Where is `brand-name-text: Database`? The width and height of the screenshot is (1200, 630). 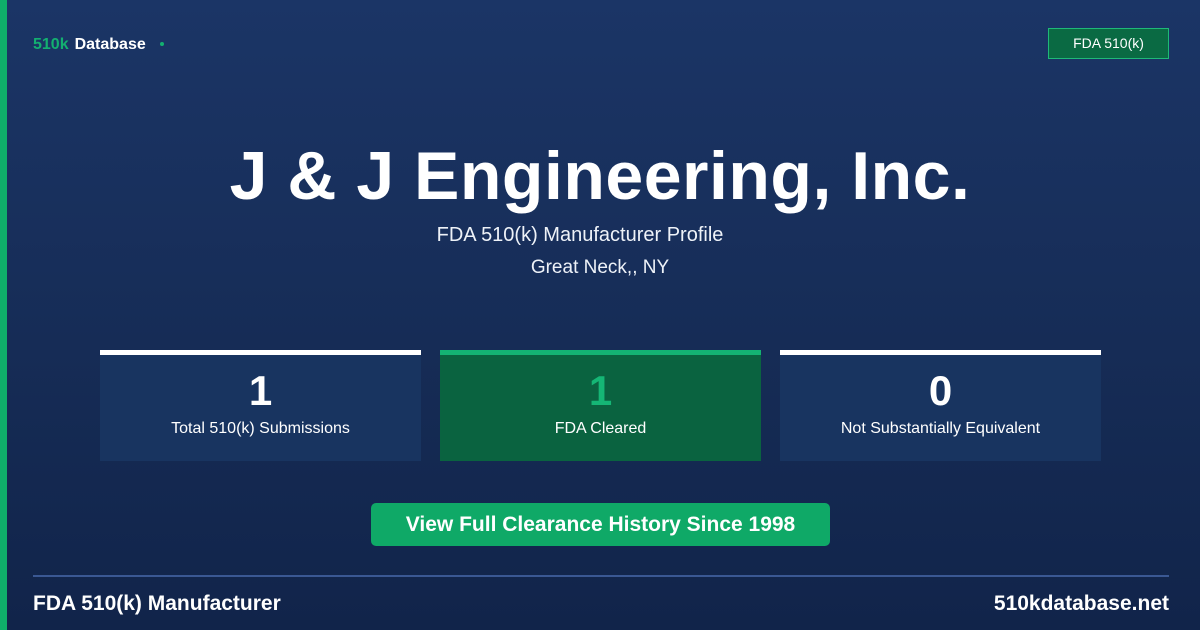
brand-name-text: Database is located at coordinates (110, 44).